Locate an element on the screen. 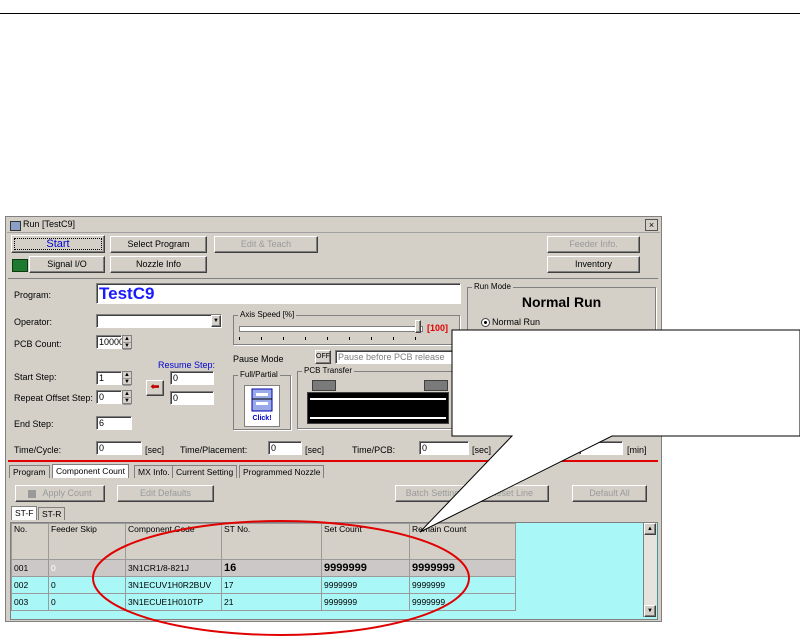 Image resolution: width=800 pixels, height=639 pixels. highlight-ellipse is located at coordinates (281, 578).